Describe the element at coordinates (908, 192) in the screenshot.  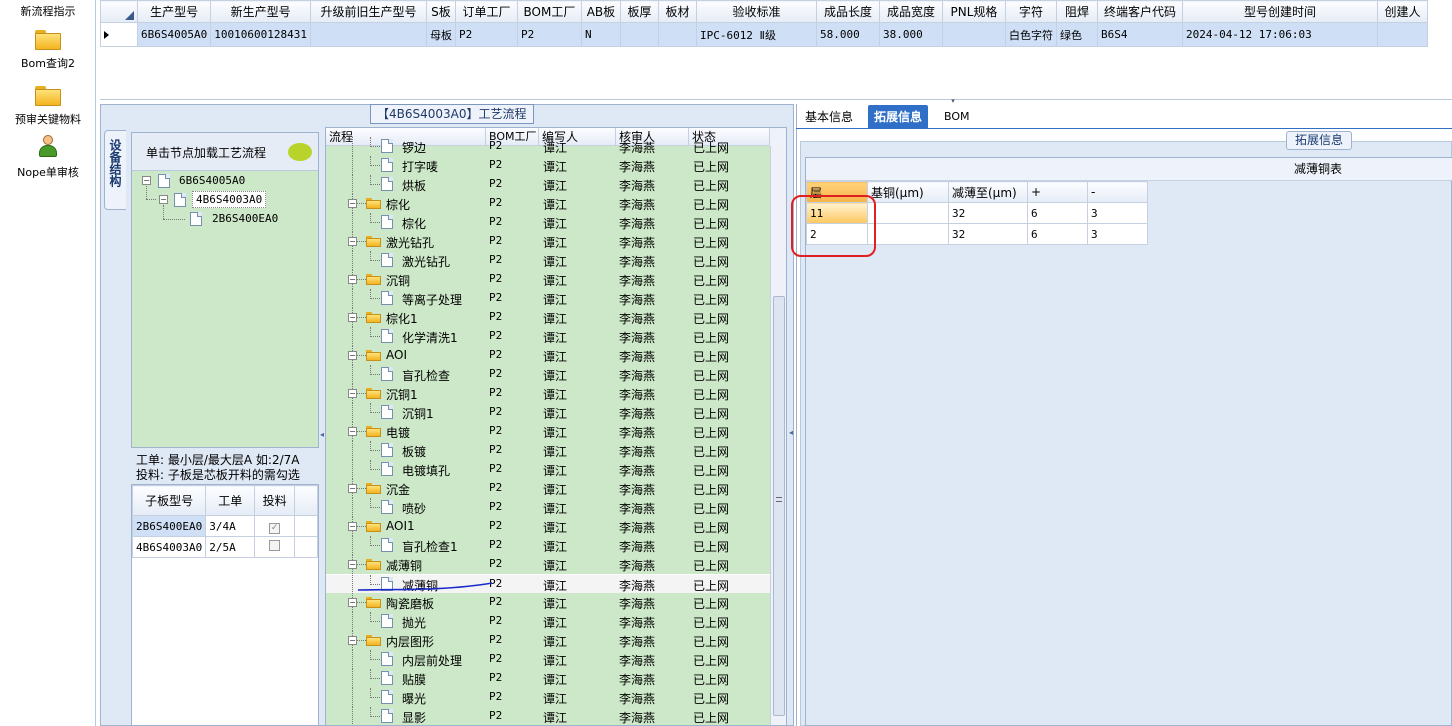
I see `column-header: 基铜(μm)` at that location.